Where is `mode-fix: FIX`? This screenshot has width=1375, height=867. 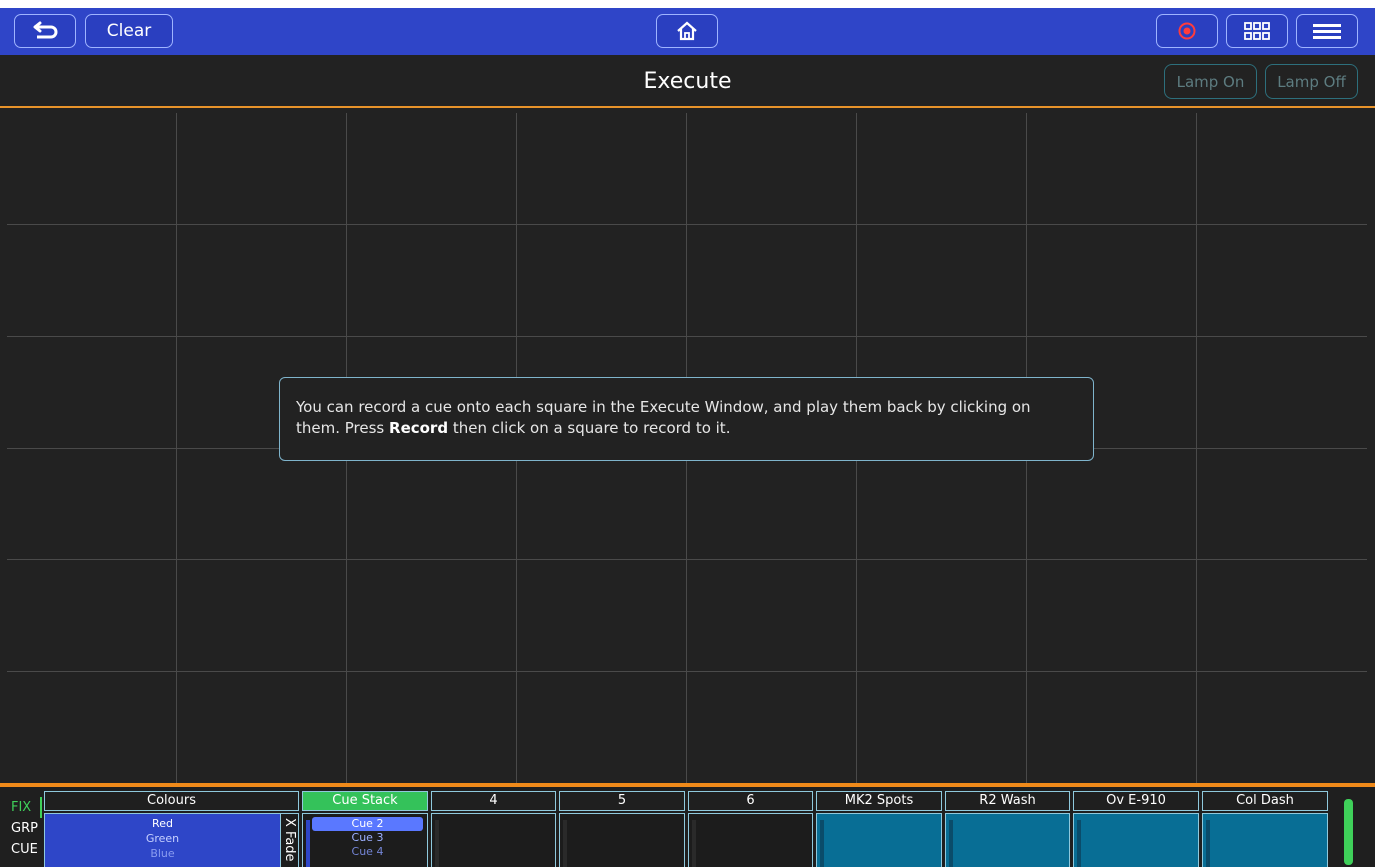 mode-fix: FIX is located at coordinates (21, 807).